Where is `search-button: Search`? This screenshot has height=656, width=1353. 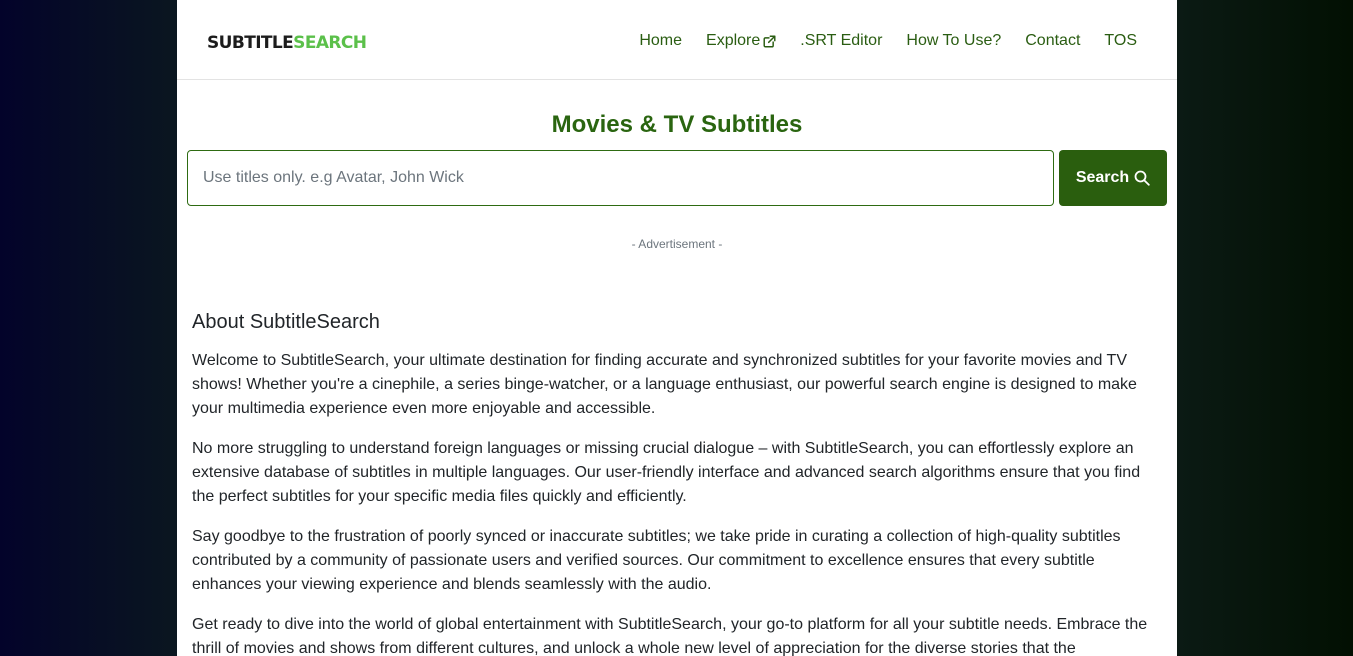
search-button: Search is located at coordinates (1113, 178).